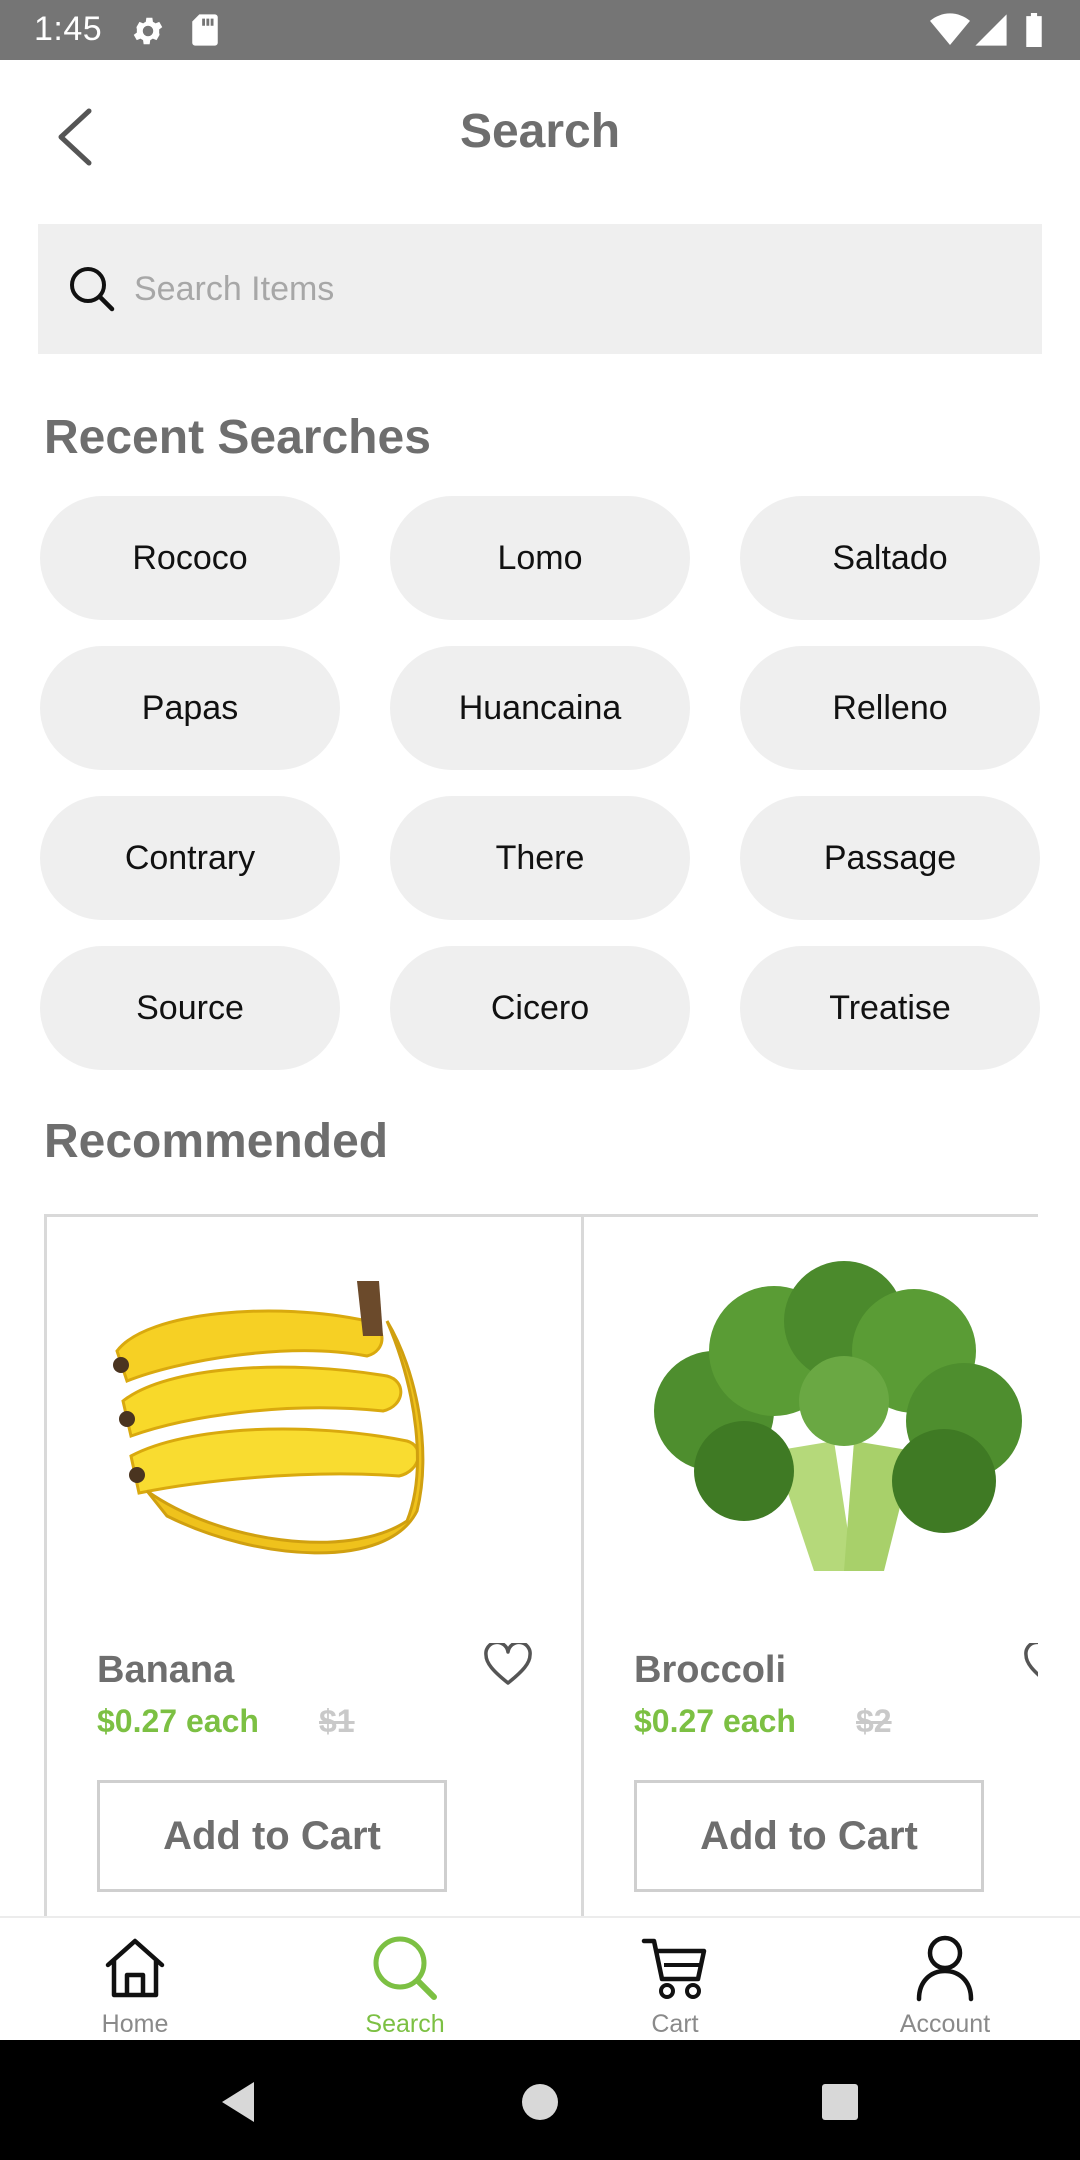 Image resolution: width=1080 pixels, height=2160 pixels. What do you see at coordinates (135, 2024) in the screenshot?
I see `nav-label: Home` at bounding box center [135, 2024].